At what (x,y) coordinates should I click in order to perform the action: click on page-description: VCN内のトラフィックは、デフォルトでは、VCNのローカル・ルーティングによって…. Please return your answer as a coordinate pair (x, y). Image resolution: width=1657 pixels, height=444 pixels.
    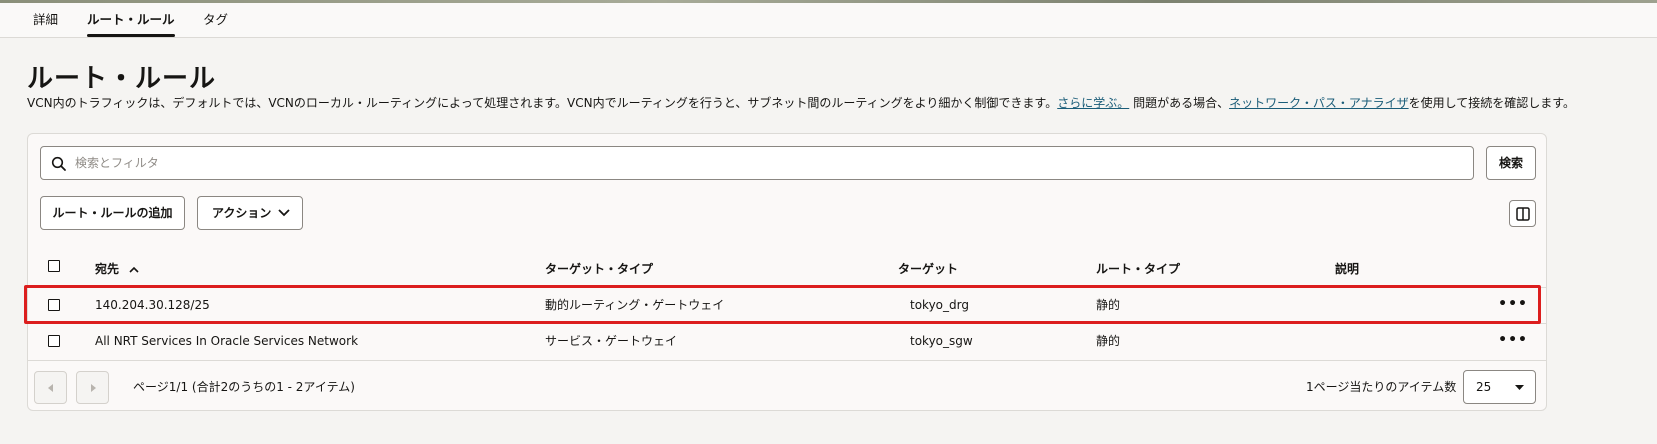
    Looking at the image, I should click on (834, 103).